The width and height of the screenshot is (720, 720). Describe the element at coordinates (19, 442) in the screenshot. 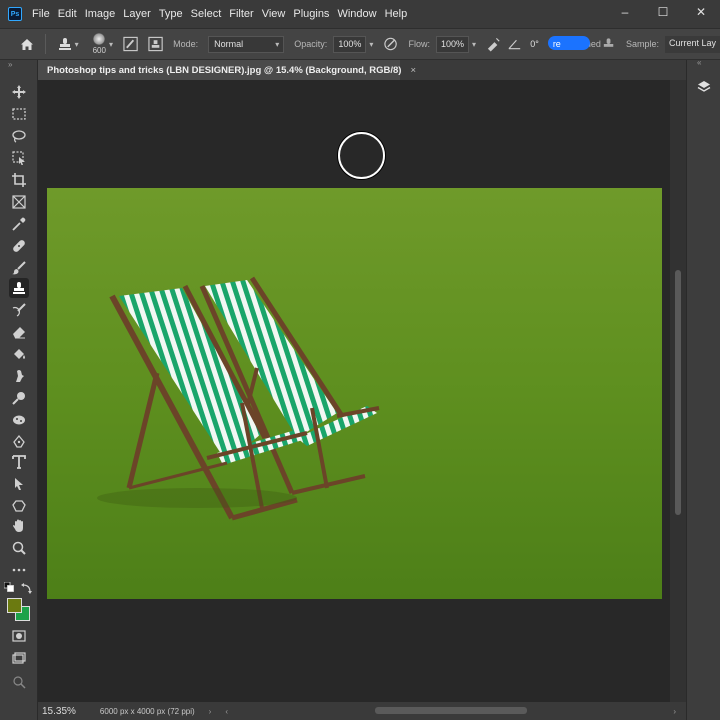

I see `pen-tool-icon` at that location.